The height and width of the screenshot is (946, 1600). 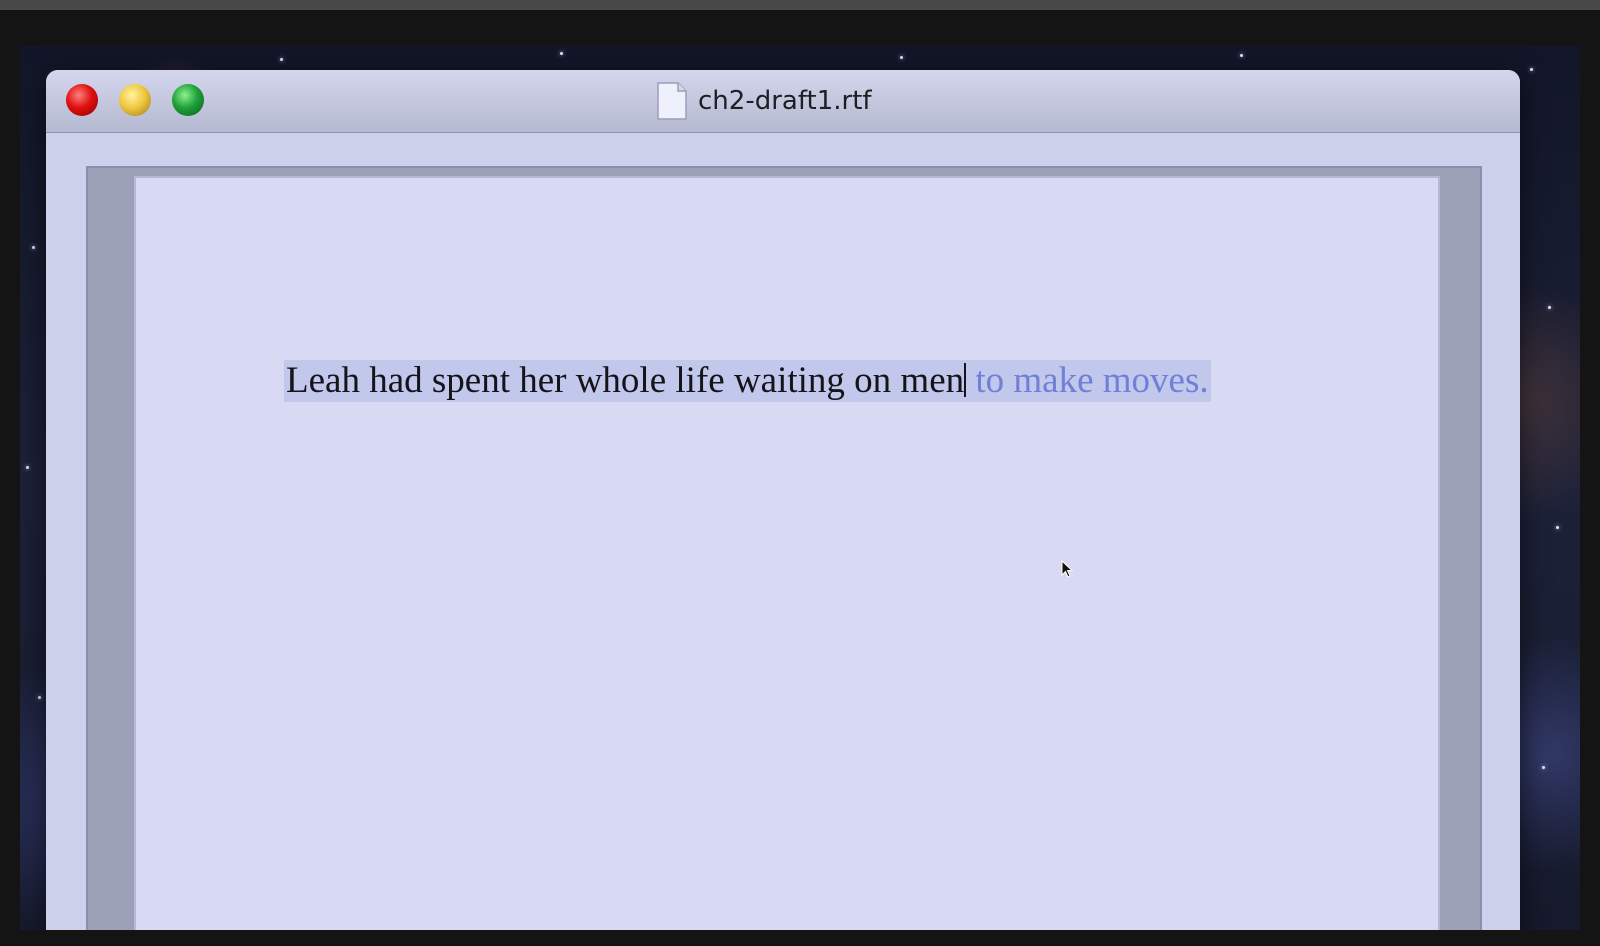 I want to click on top-bar, so click(x=800, y=5).